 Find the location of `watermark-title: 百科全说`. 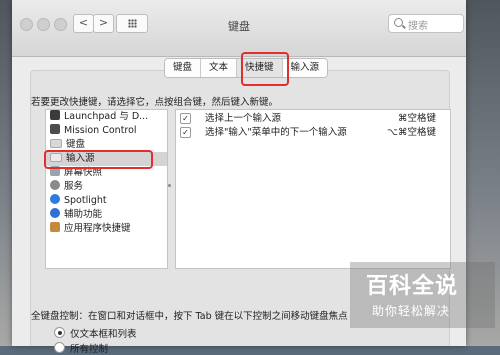

watermark-title: 百科全说 is located at coordinates (412, 286).